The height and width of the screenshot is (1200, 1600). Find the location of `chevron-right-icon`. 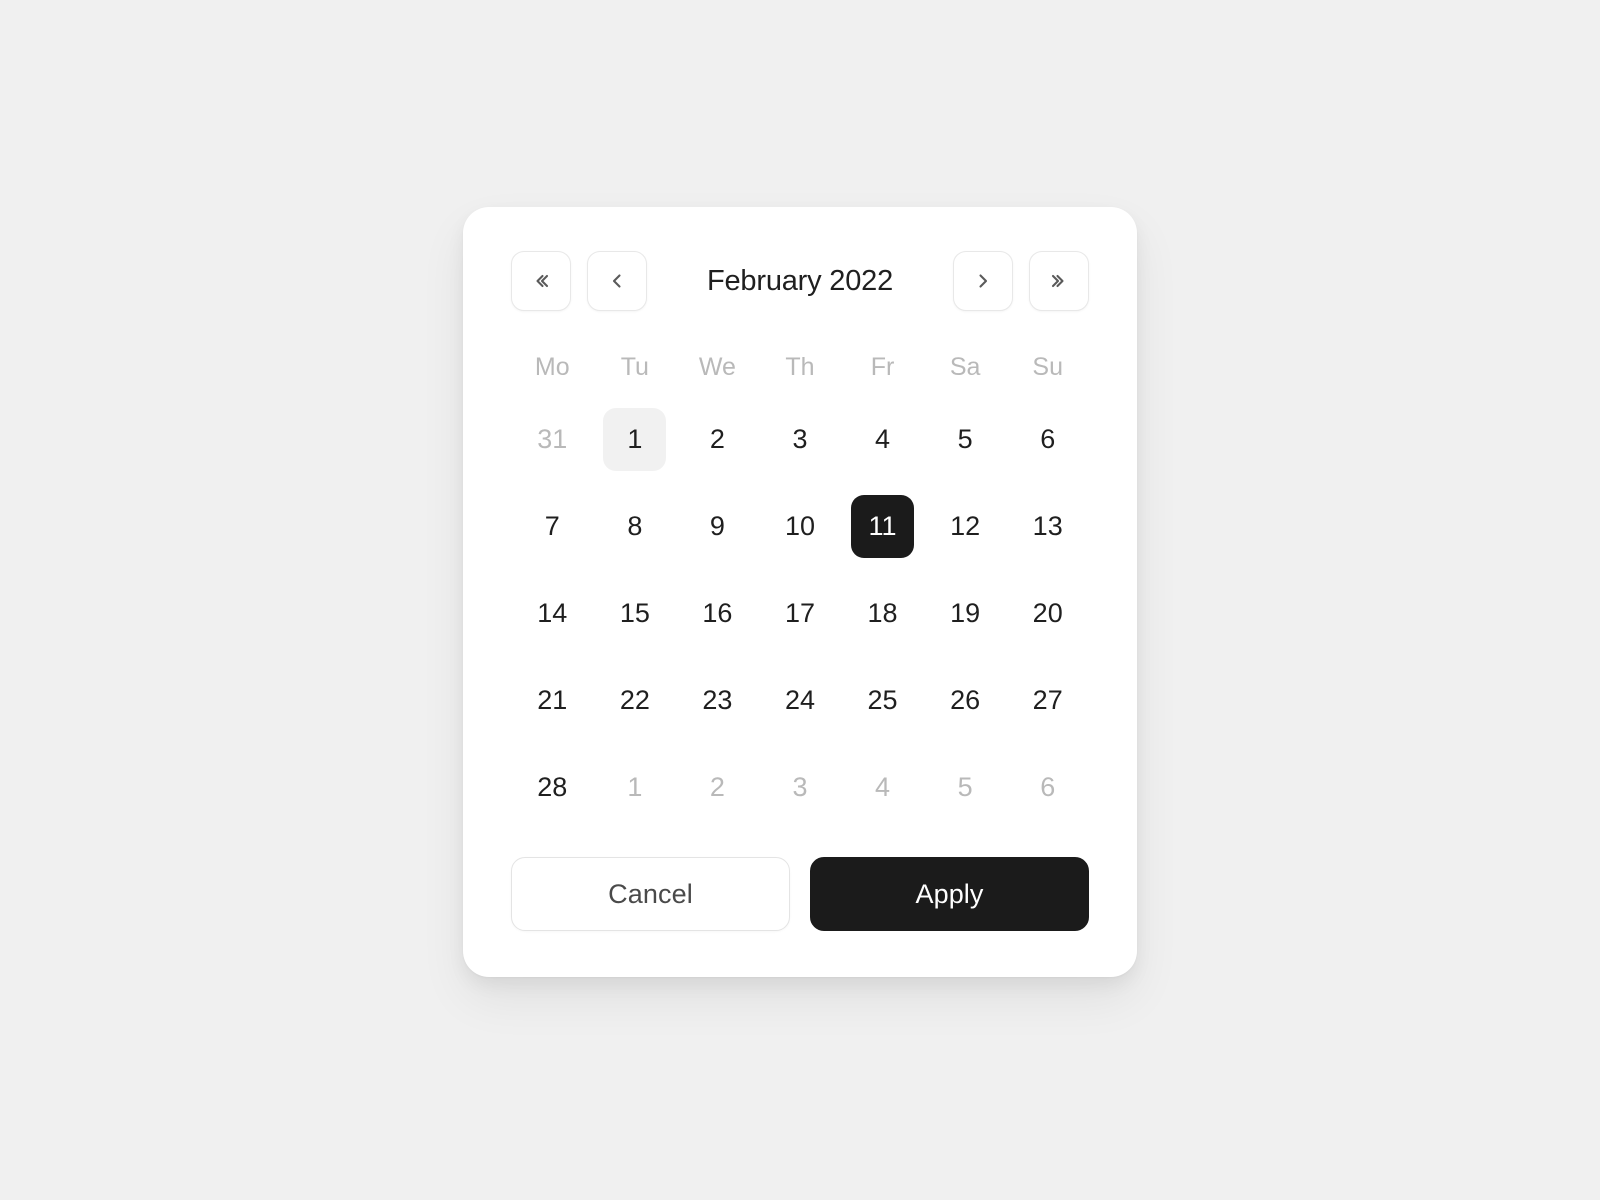

chevron-right-icon is located at coordinates (983, 281).